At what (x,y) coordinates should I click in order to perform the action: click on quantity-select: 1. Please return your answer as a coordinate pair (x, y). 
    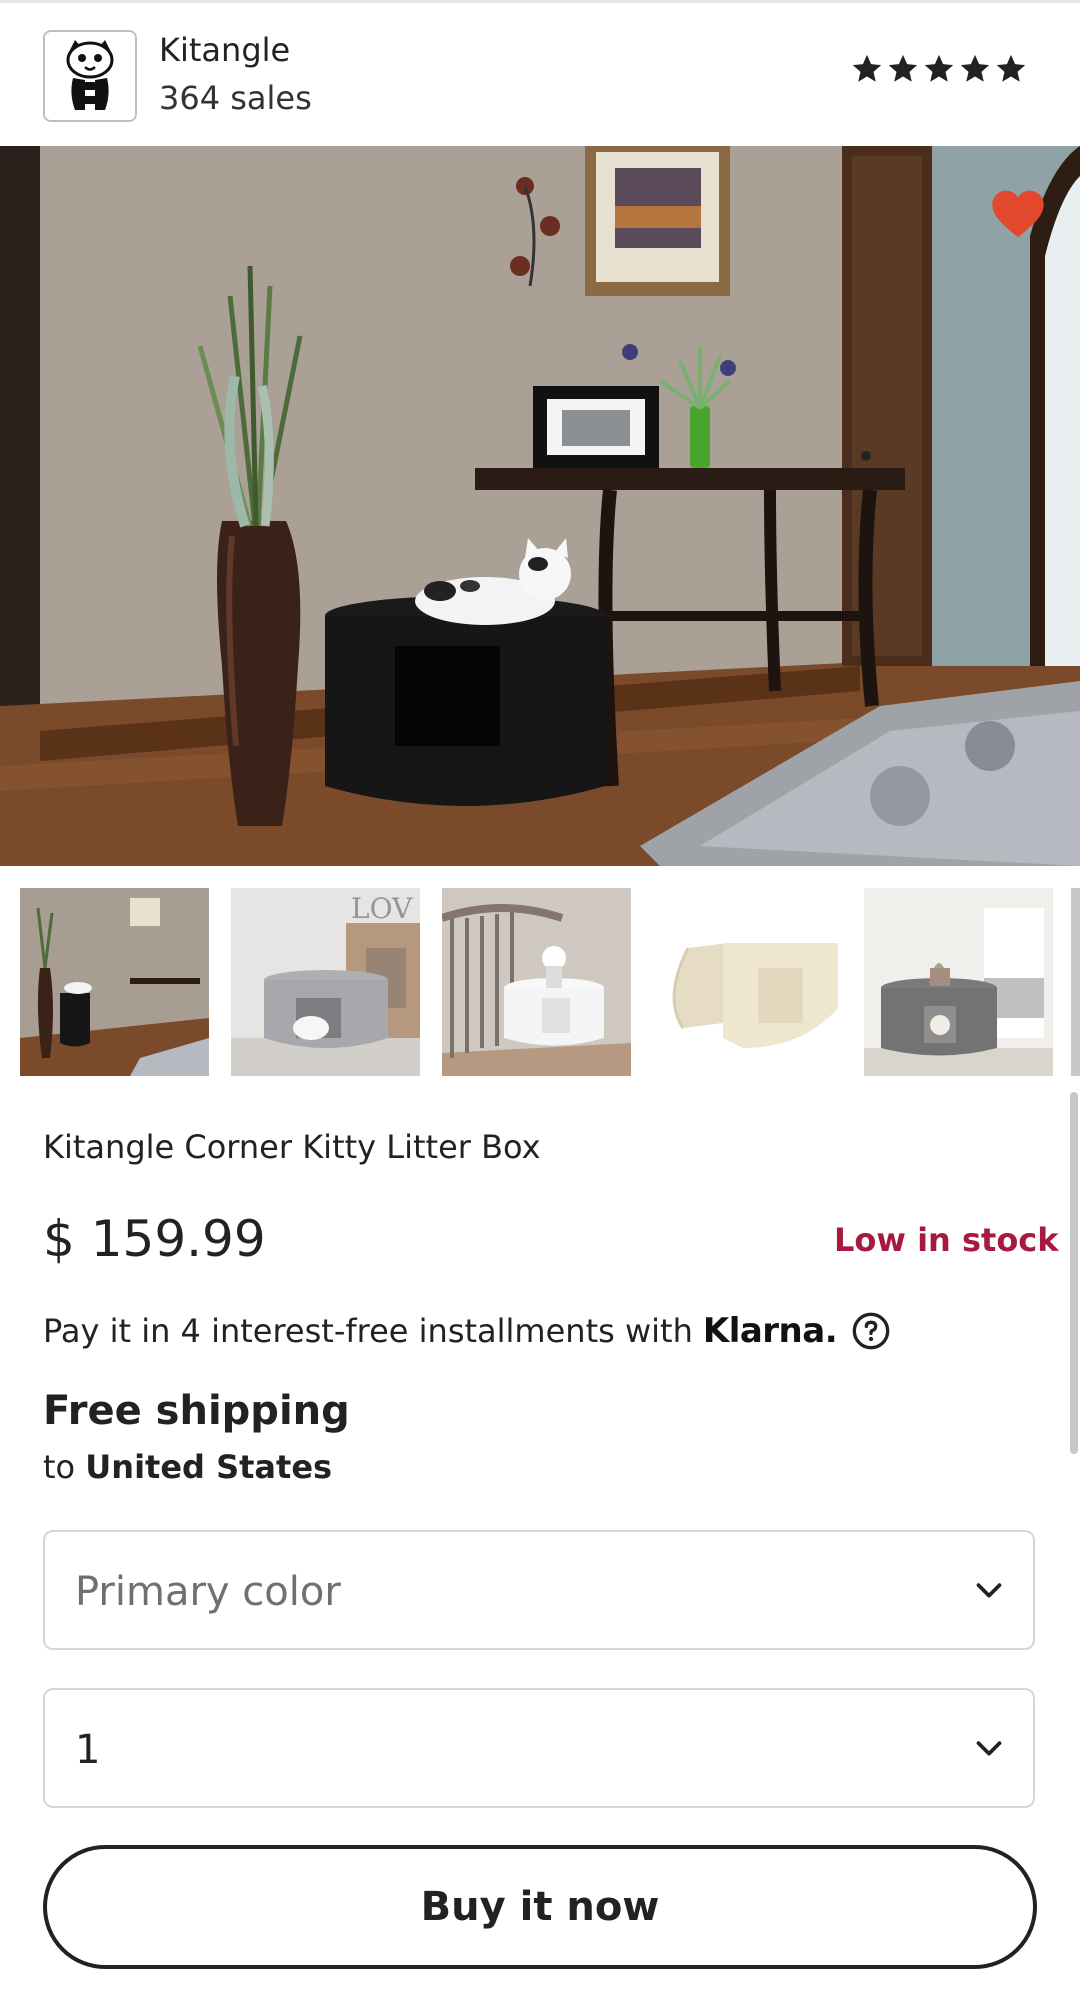
    Looking at the image, I should click on (539, 1748).